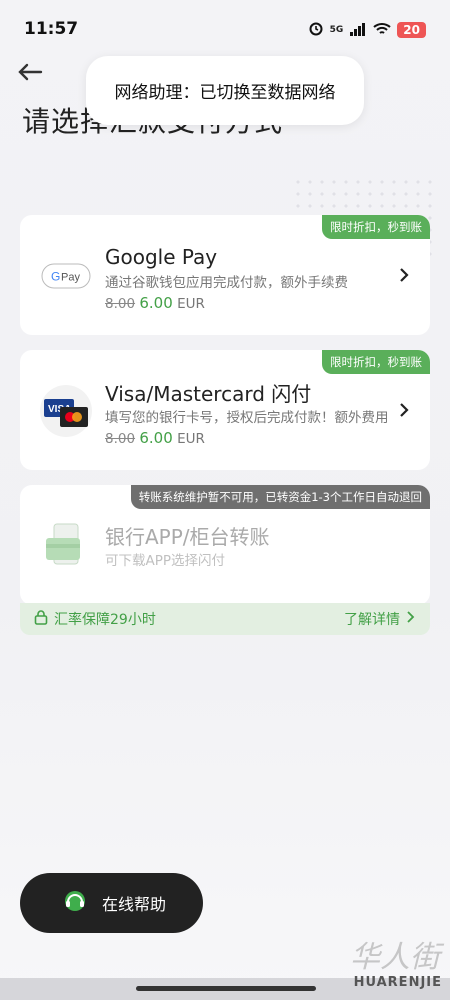  Describe the element at coordinates (395, 957) in the screenshot. I see `watermark-logo: 华人街` at that location.